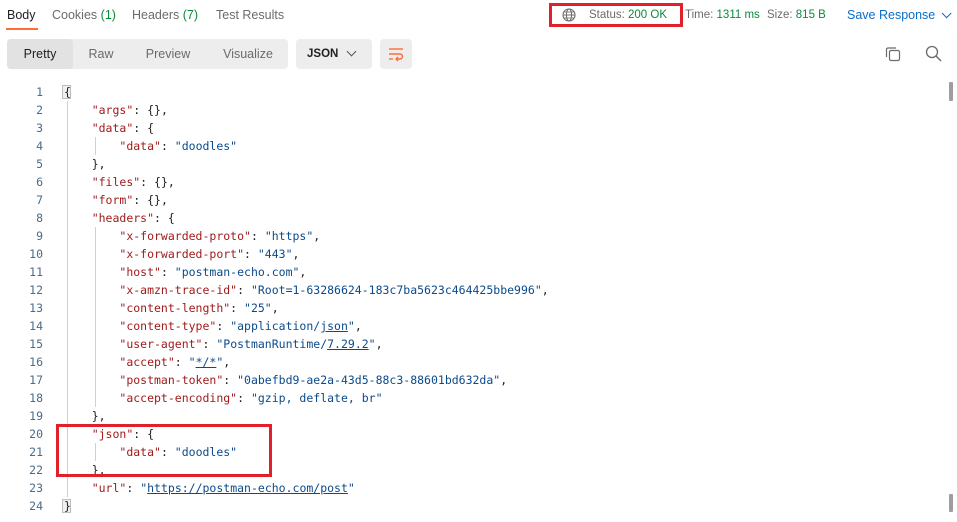 Image resolution: width=957 pixels, height=522 pixels. Describe the element at coordinates (101, 54) in the screenshot. I see `view-raw-button: Raw` at that location.